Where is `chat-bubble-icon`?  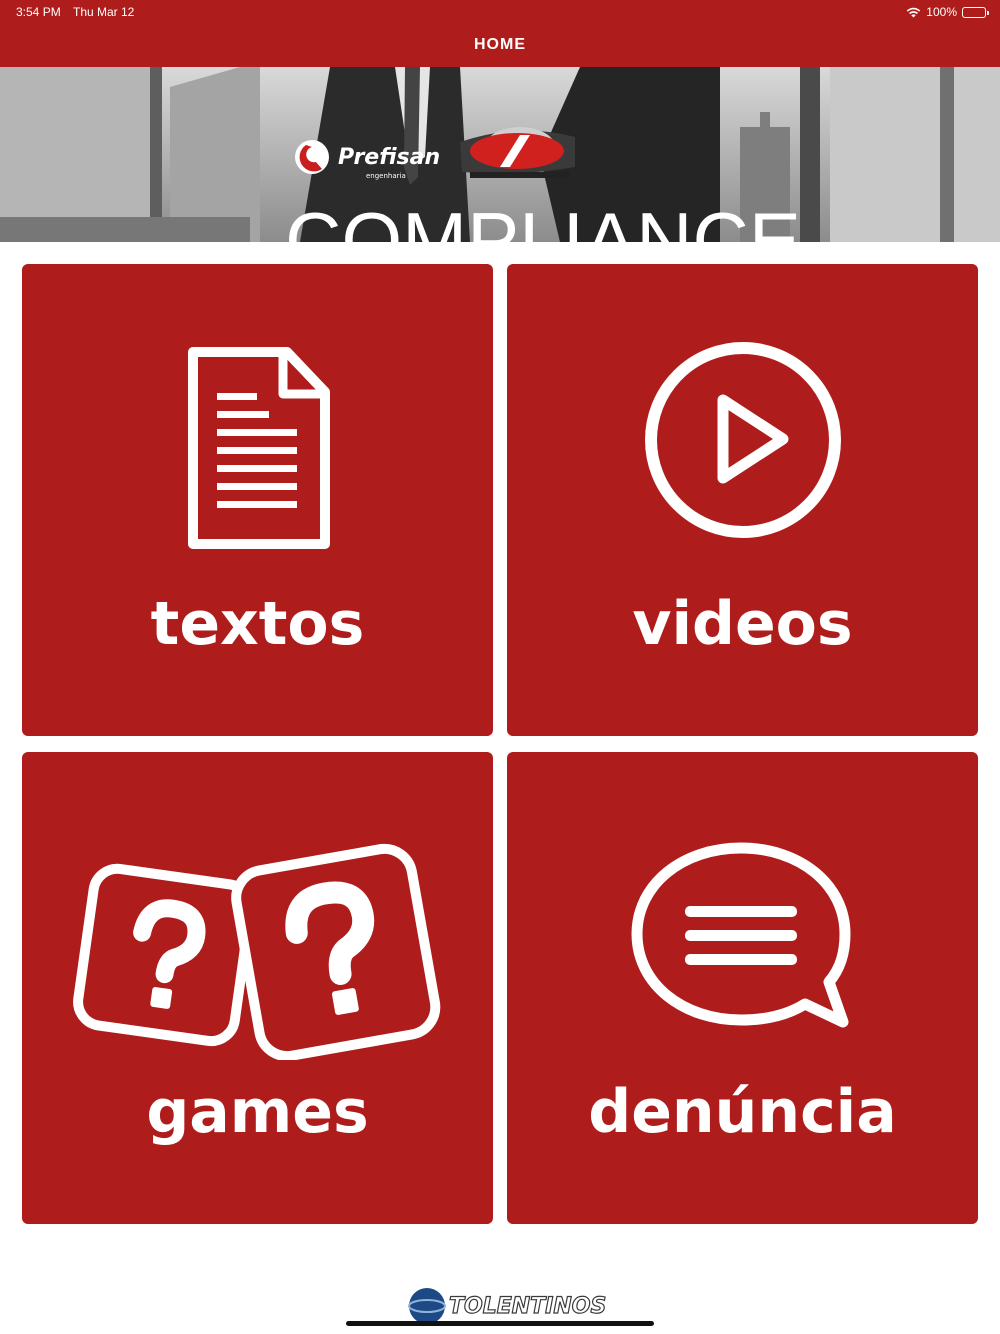 chat-bubble-icon is located at coordinates (741, 935).